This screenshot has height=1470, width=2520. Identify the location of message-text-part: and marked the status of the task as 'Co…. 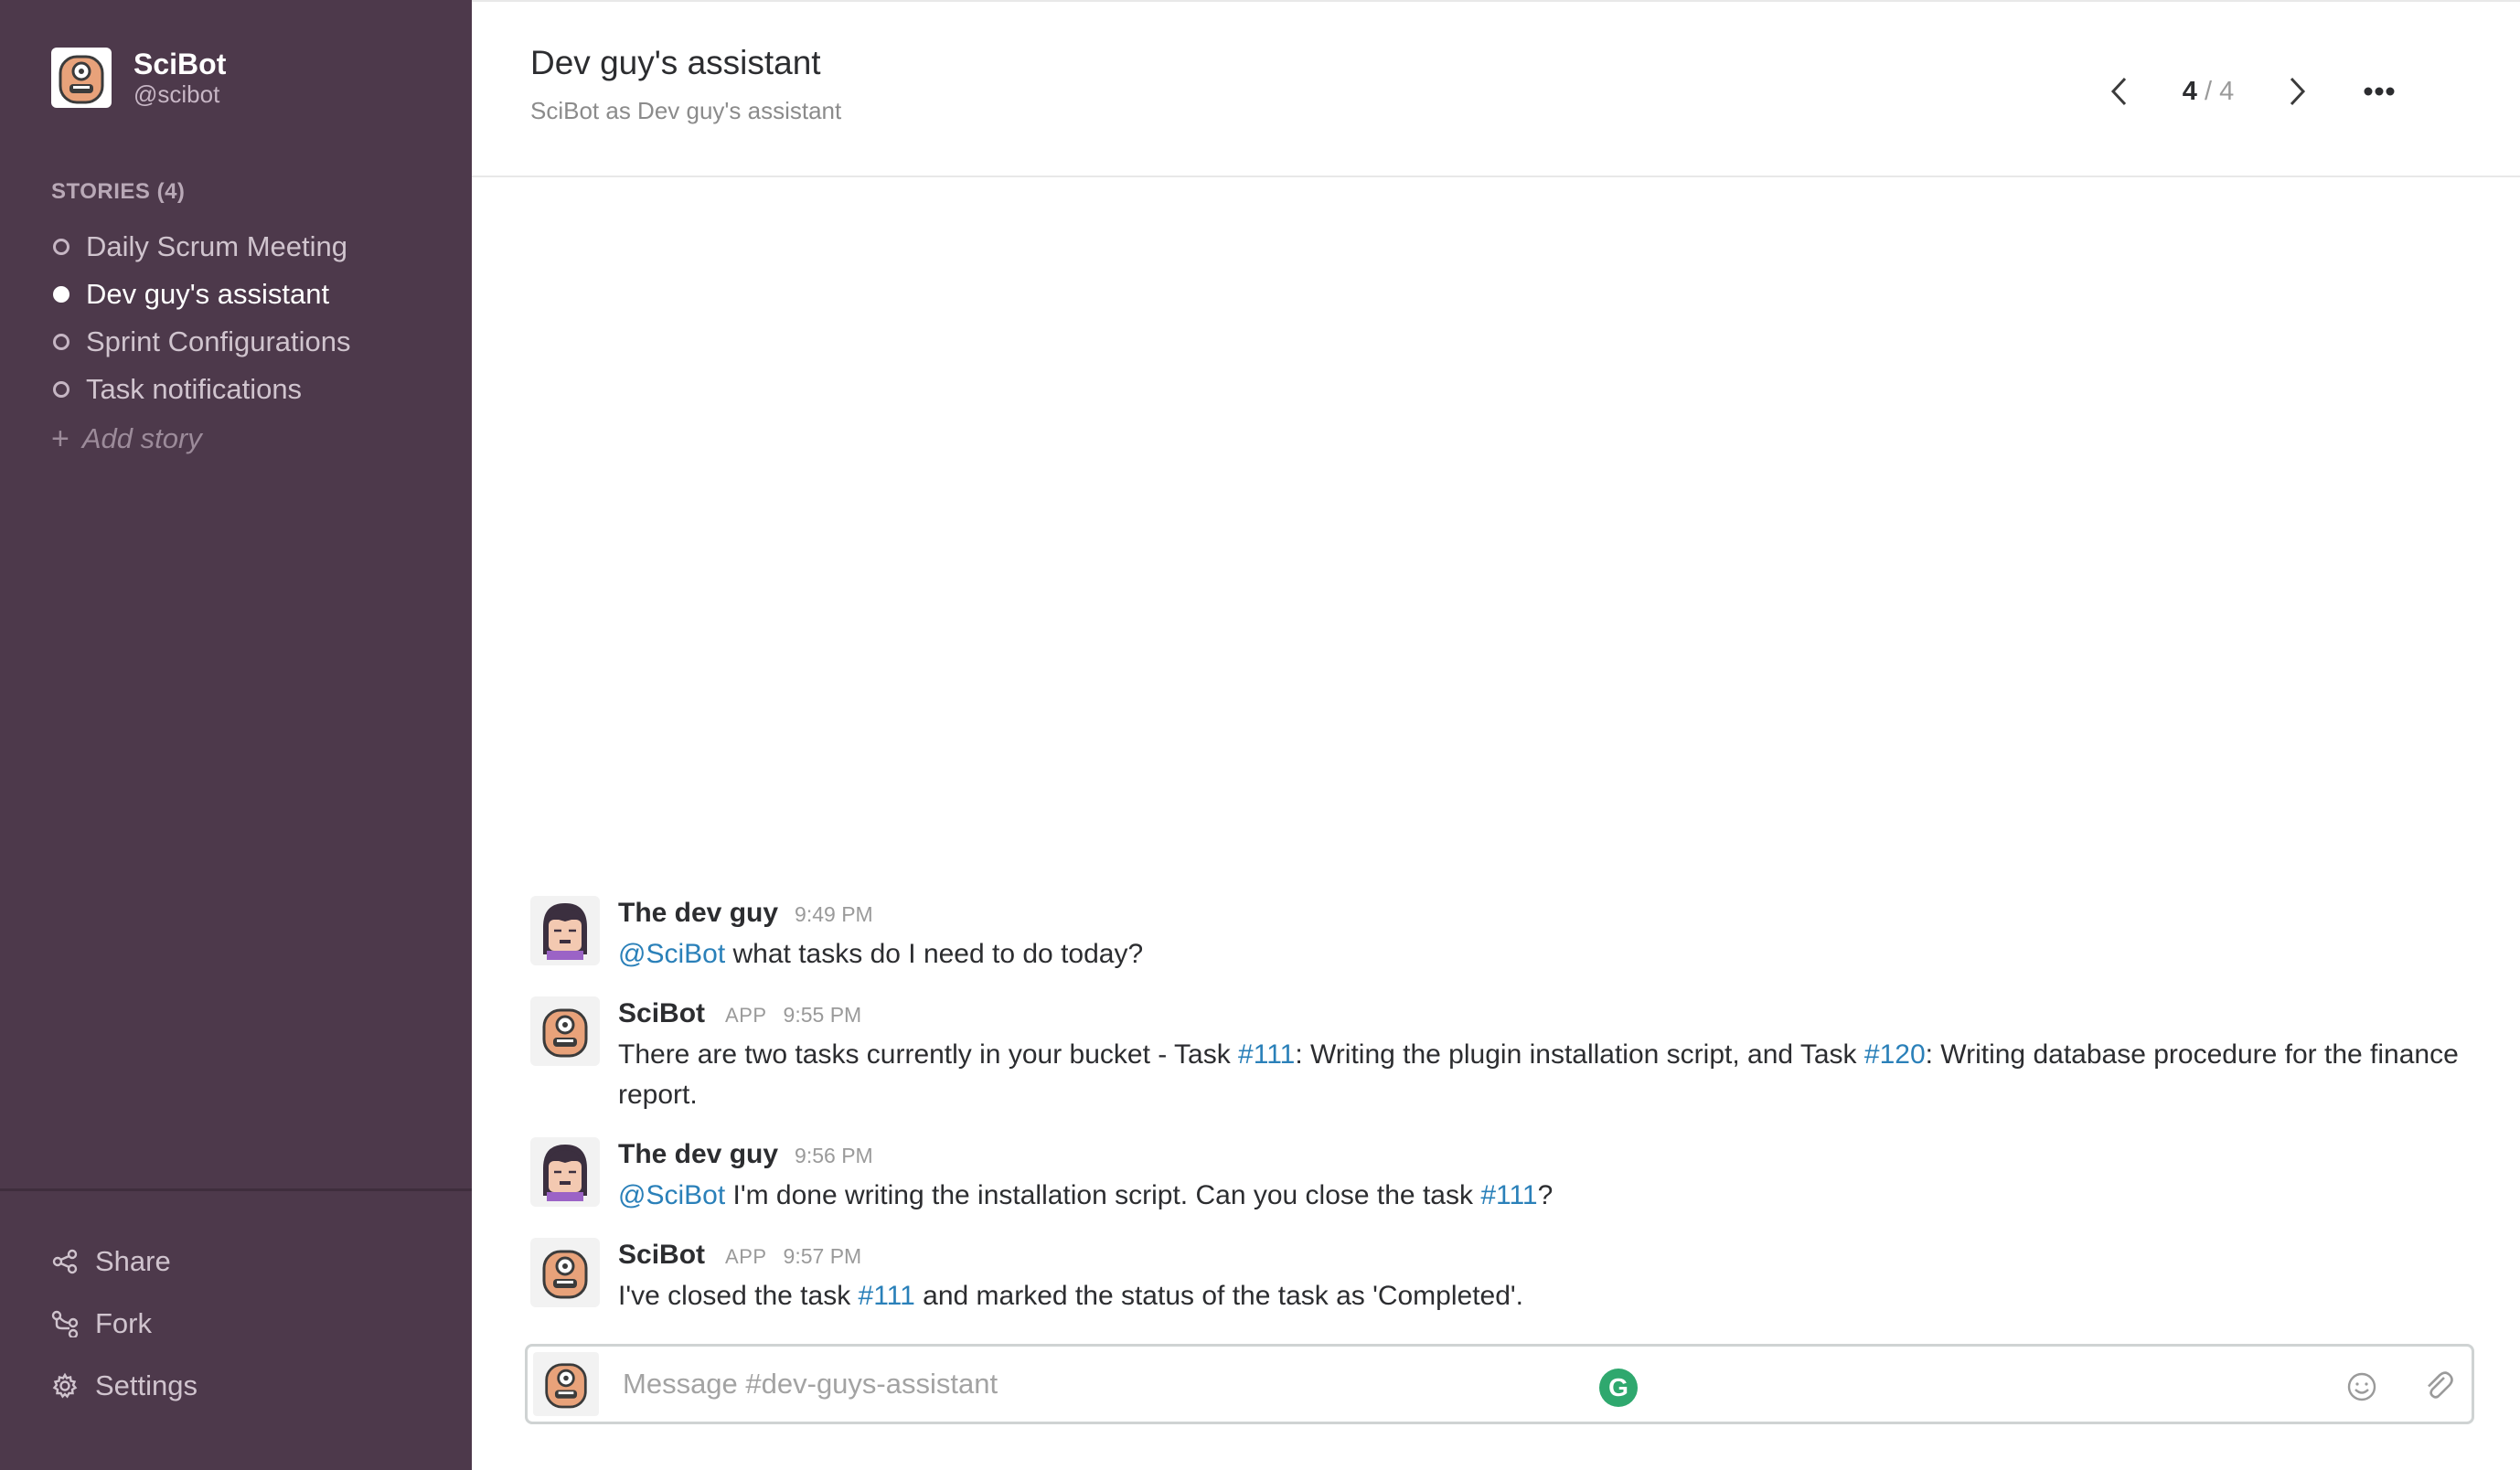
(1218, 1296).